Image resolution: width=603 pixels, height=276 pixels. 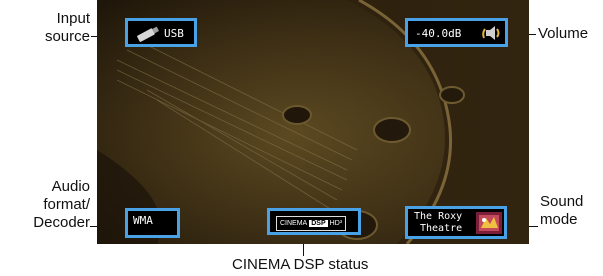 I want to click on osd-input-source: USB, so click(x=161, y=32).